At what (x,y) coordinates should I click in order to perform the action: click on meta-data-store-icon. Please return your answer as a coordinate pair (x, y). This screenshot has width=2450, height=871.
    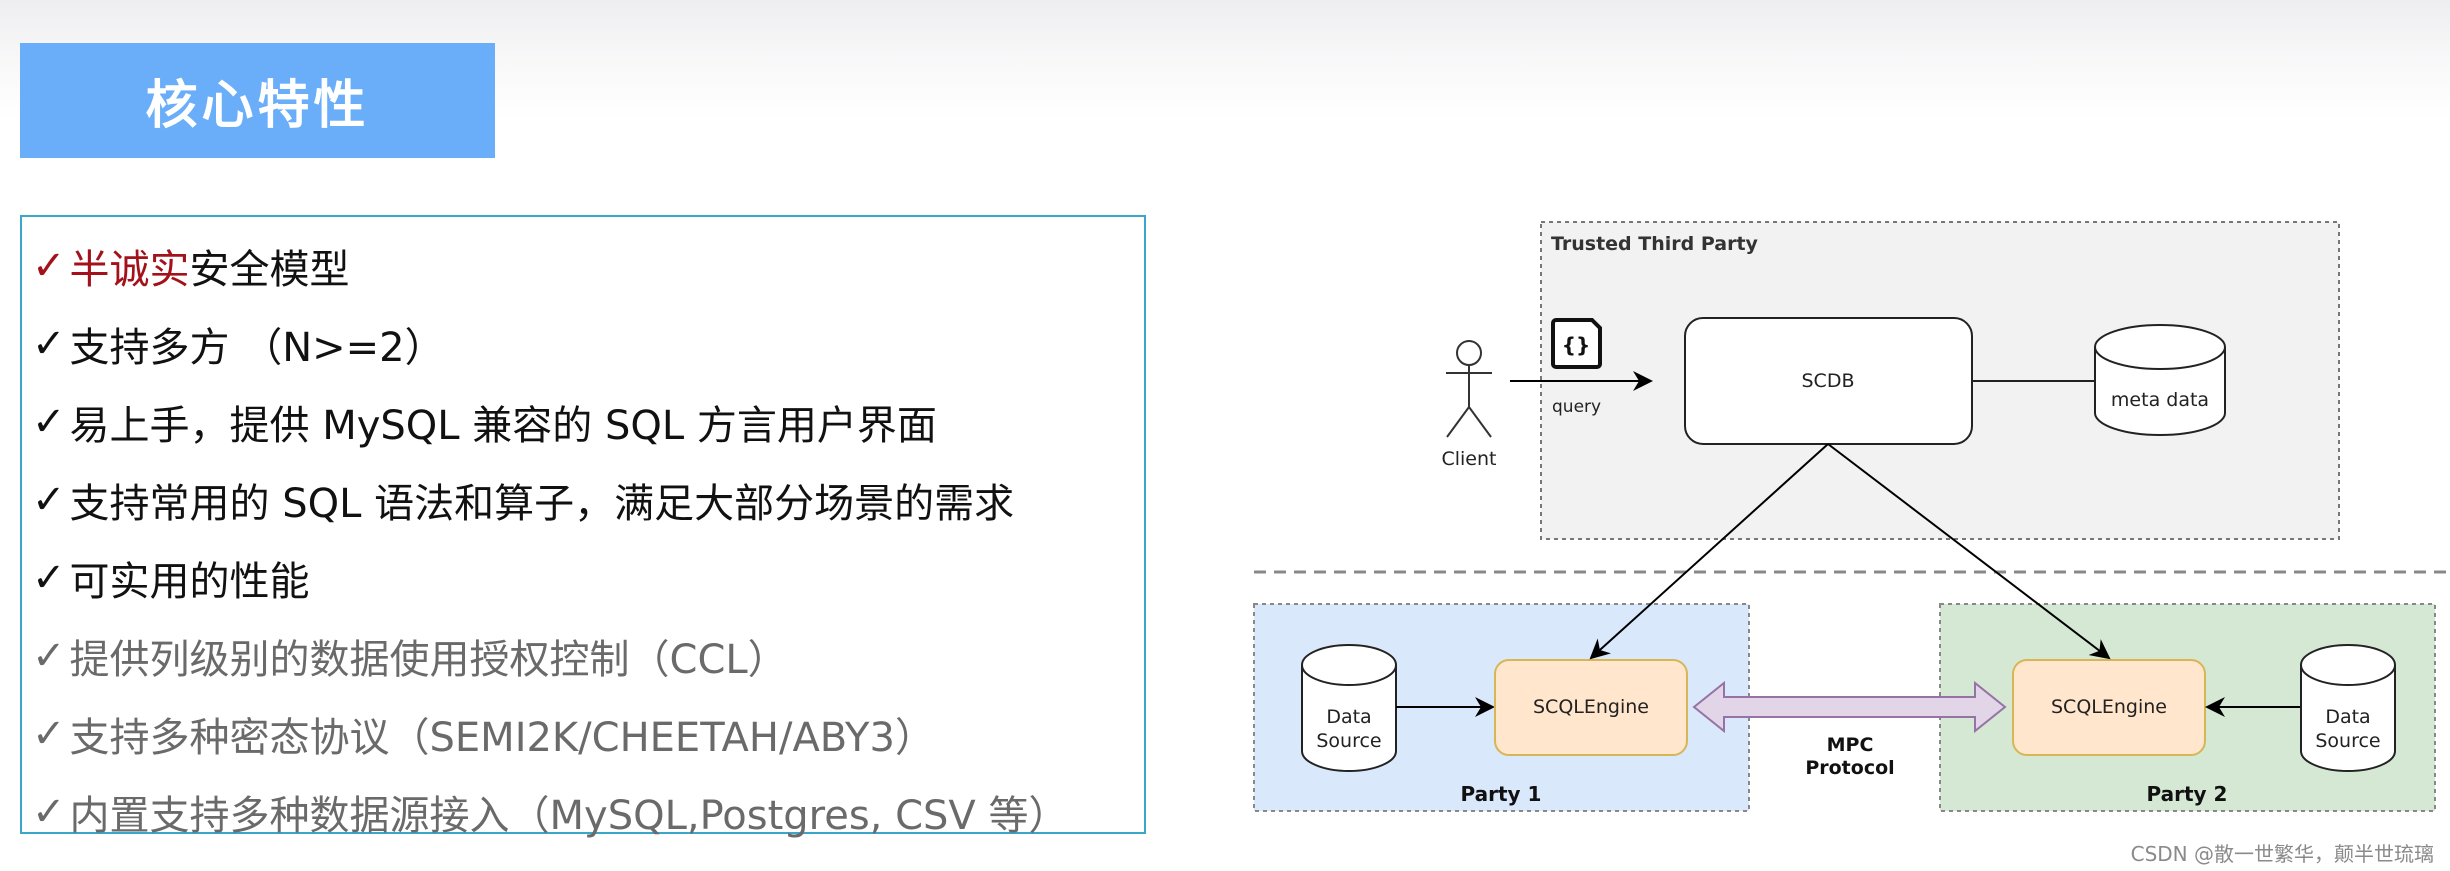
    Looking at the image, I should click on (2160, 380).